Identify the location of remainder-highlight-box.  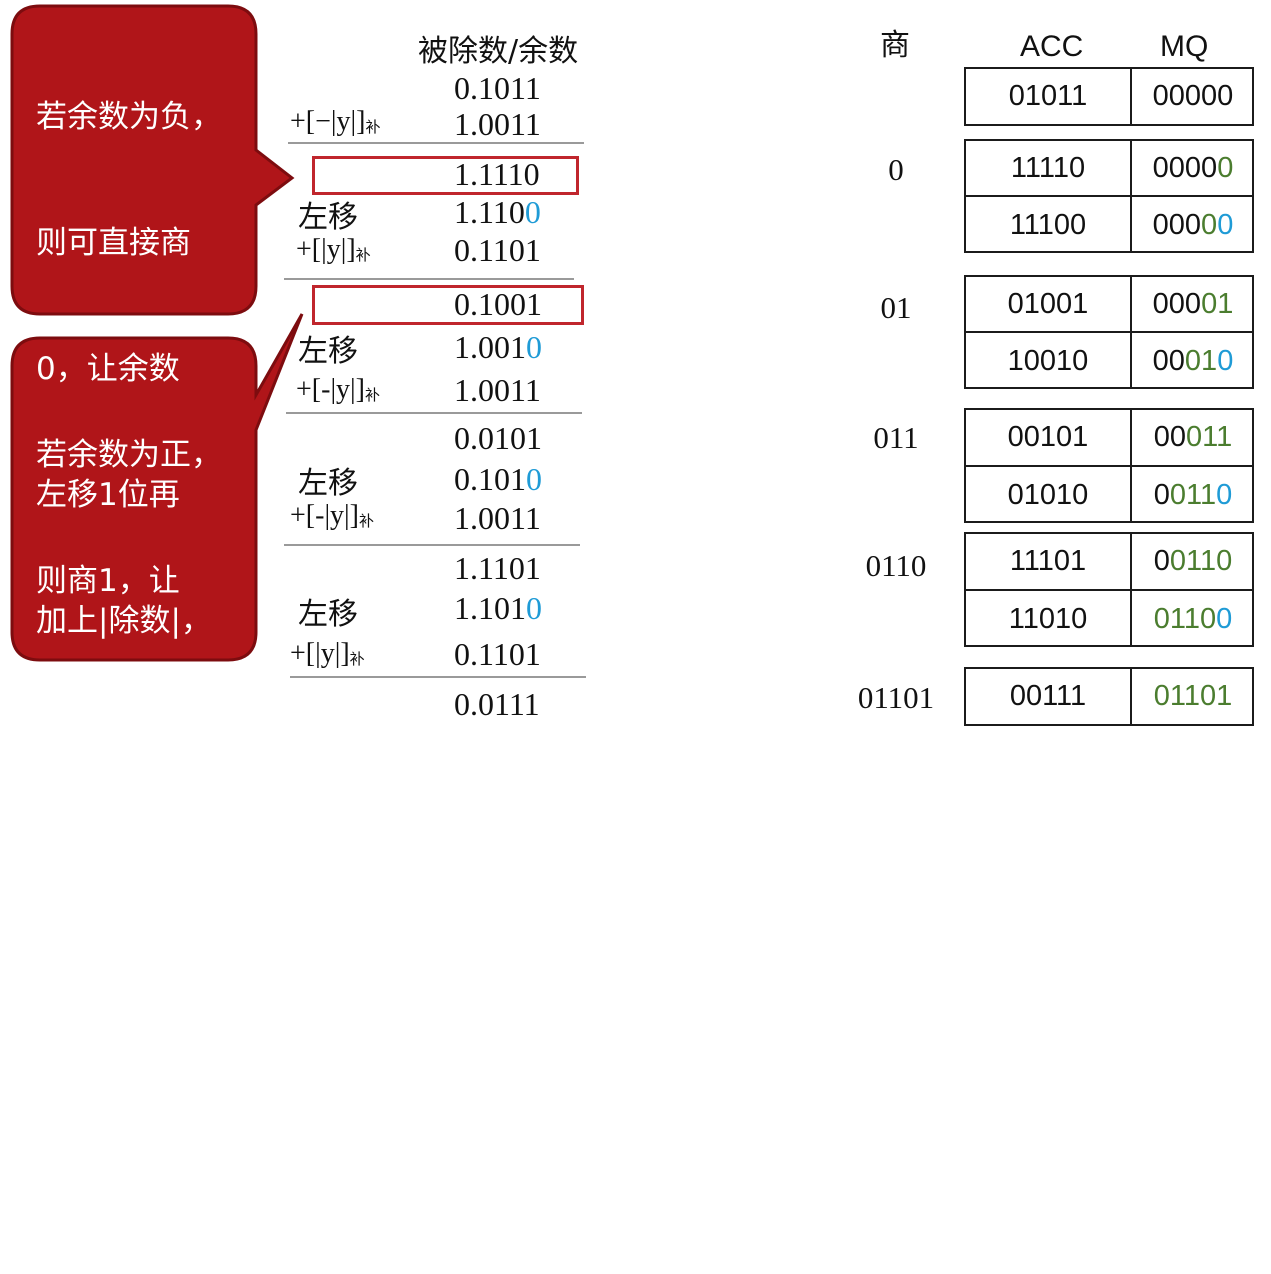
(448, 305).